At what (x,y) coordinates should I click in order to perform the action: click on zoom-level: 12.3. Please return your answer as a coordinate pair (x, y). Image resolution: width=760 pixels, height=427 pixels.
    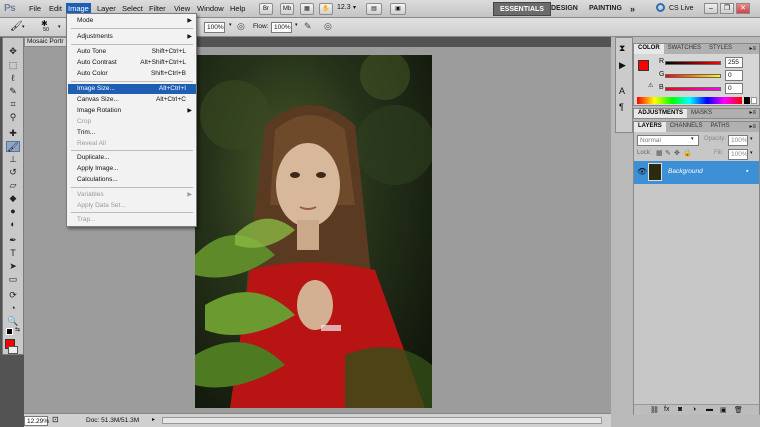
    Looking at the image, I should click on (344, 7).